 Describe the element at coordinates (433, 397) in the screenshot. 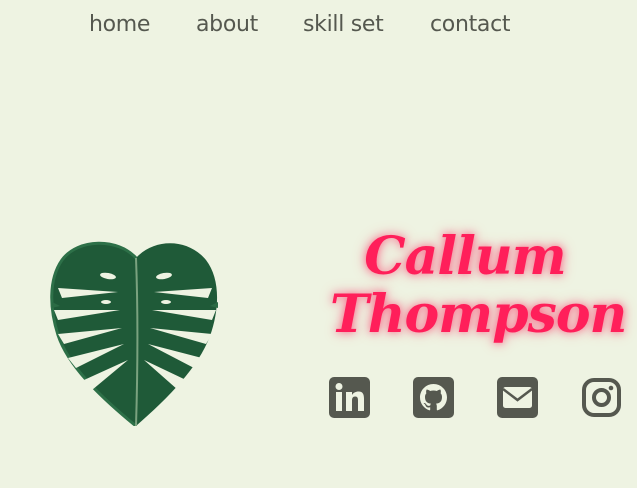

I see `github-icon` at that location.